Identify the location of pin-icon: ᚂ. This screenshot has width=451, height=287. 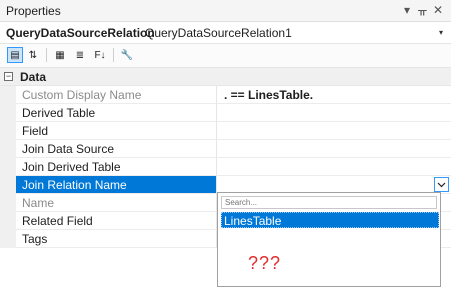
(422, 10).